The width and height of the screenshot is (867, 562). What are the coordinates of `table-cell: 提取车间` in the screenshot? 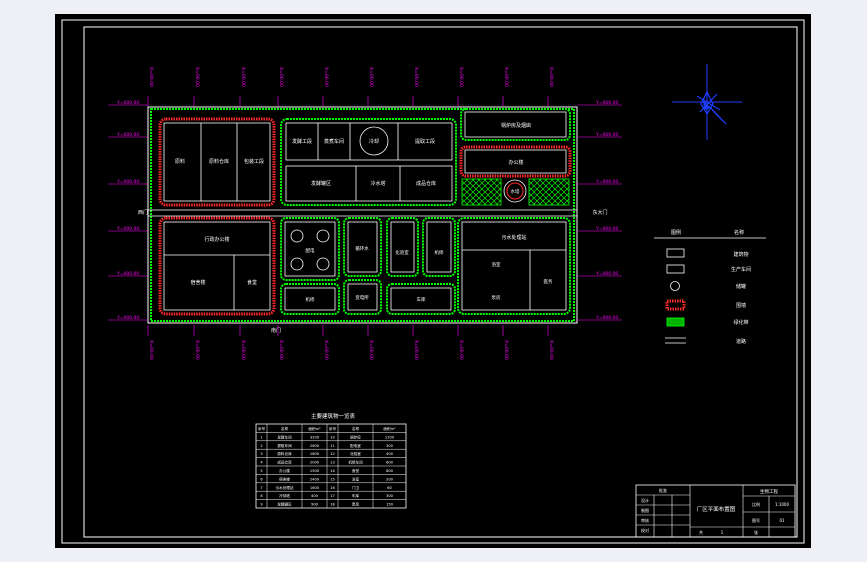 It's located at (284, 445).